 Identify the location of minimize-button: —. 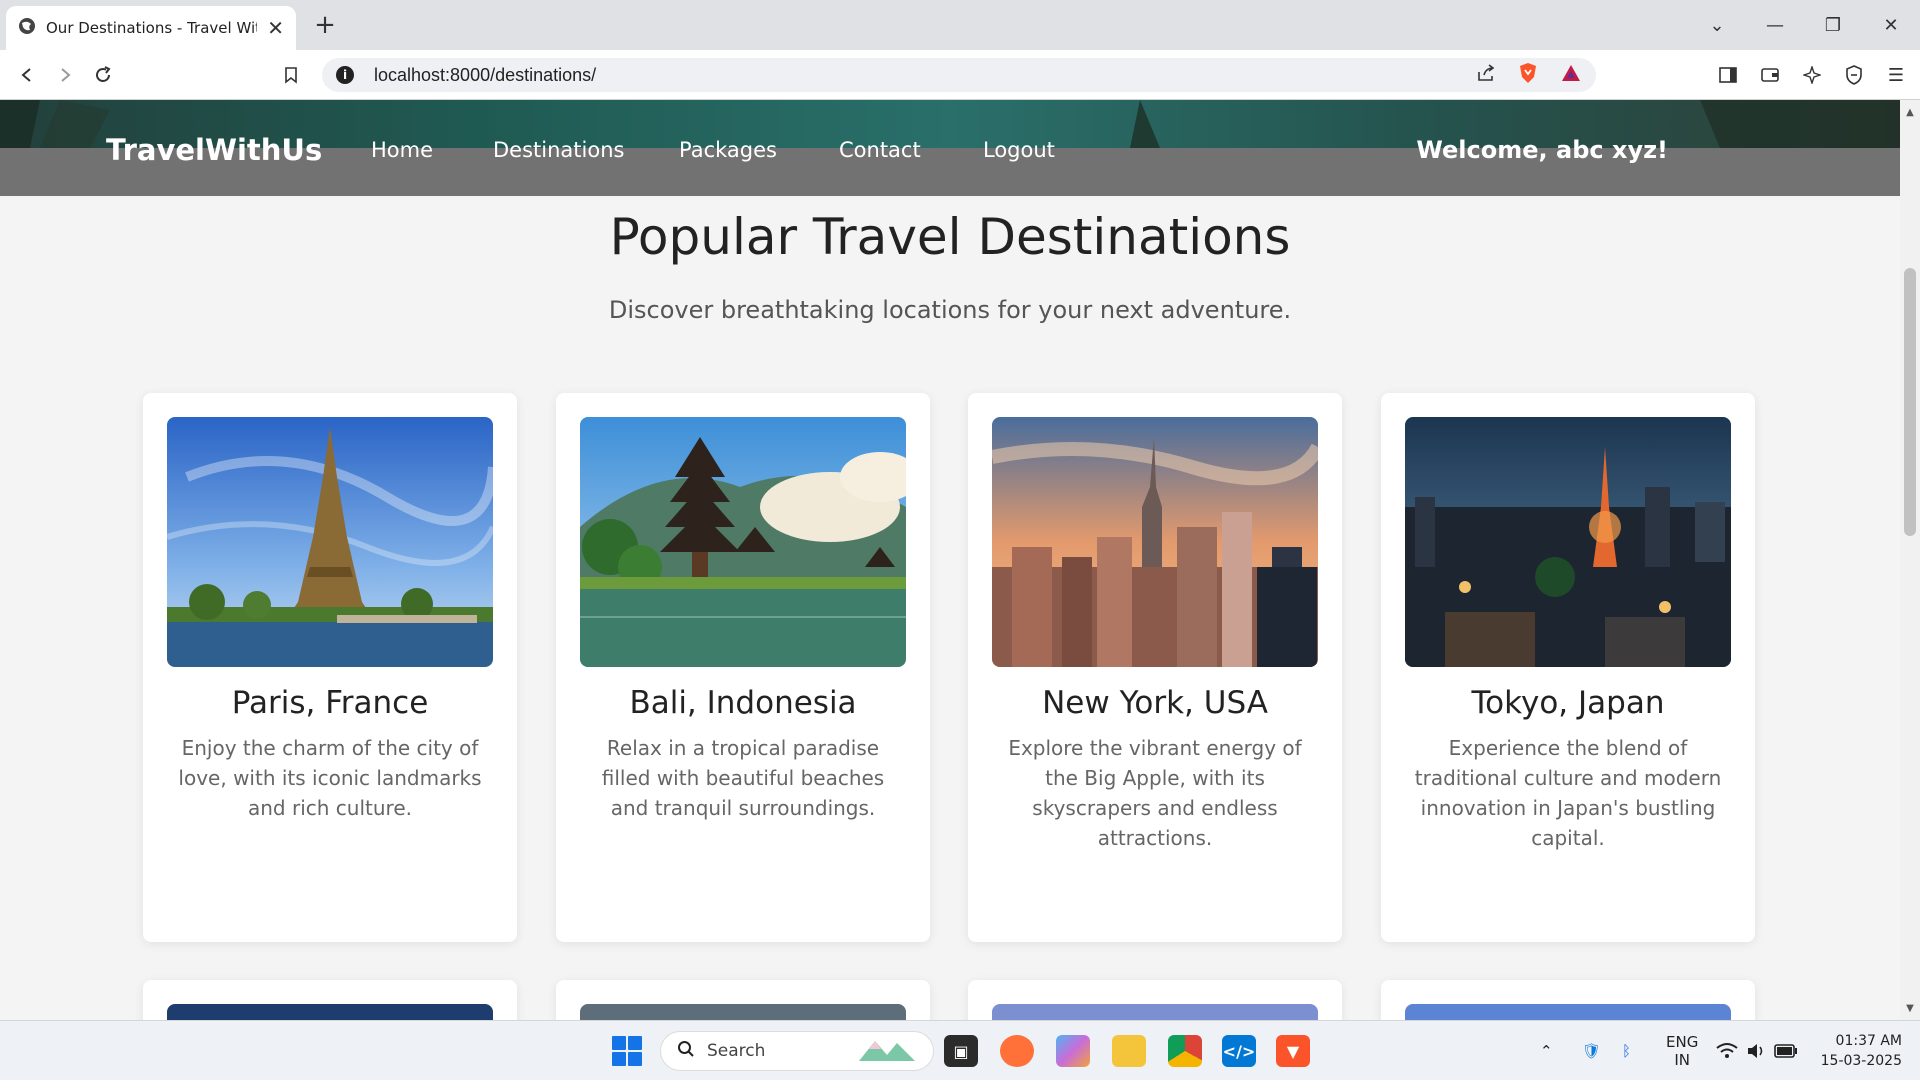
(1775, 25).